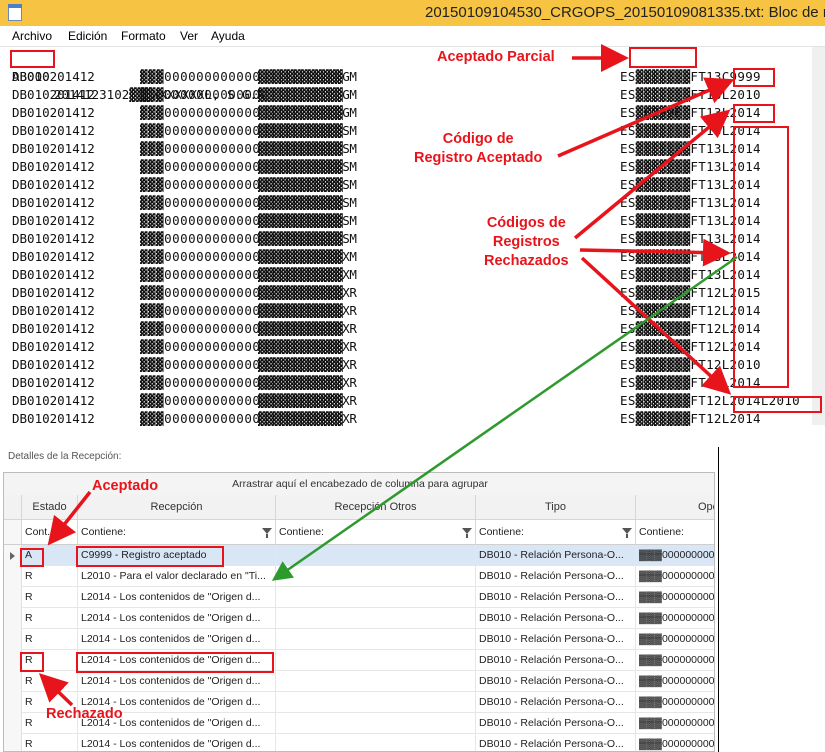 The width and height of the screenshot is (825, 752). I want to click on menu-formato: Formato, so click(143, 36).